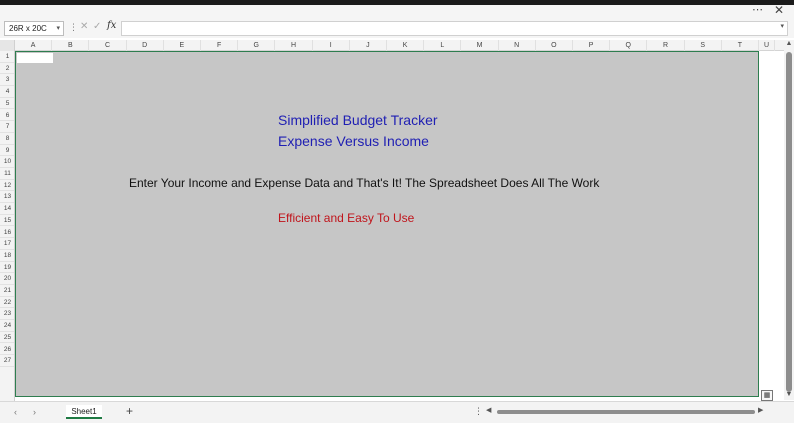 Image resolution: width=794 pixels, height=423 pixels. What do you see at coordinates (7, 314) in the screenshot?
I see `row-header: 23` at bounding box center [7, 314].